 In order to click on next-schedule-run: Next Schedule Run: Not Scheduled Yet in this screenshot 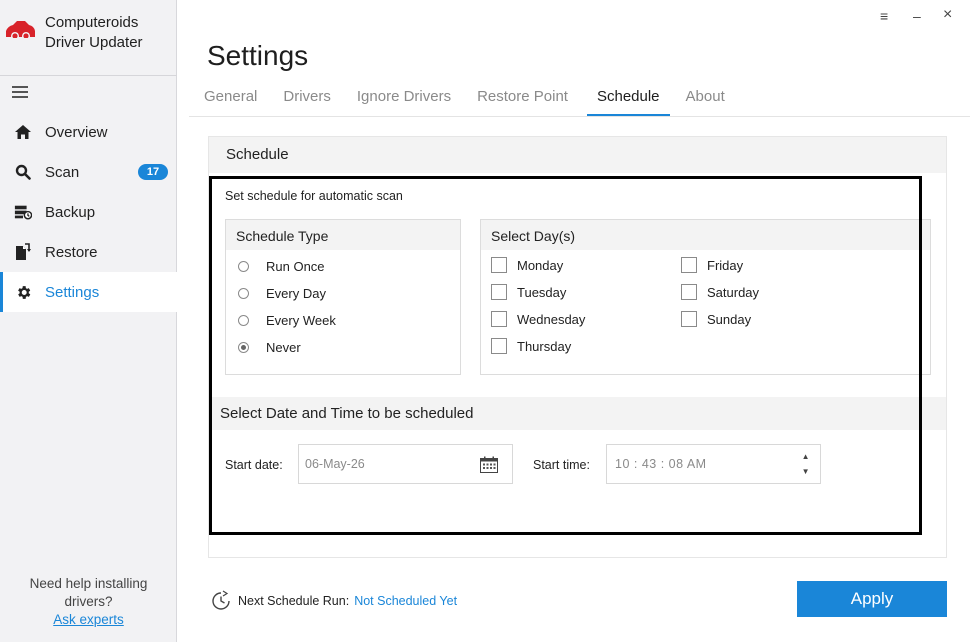, I will do `click(333, 601)`.